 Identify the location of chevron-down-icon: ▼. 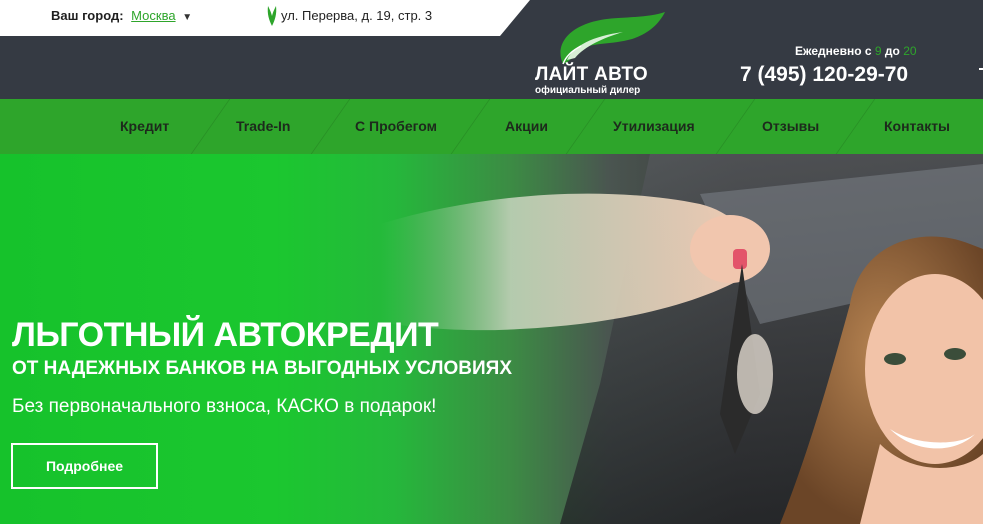
(187, 17).